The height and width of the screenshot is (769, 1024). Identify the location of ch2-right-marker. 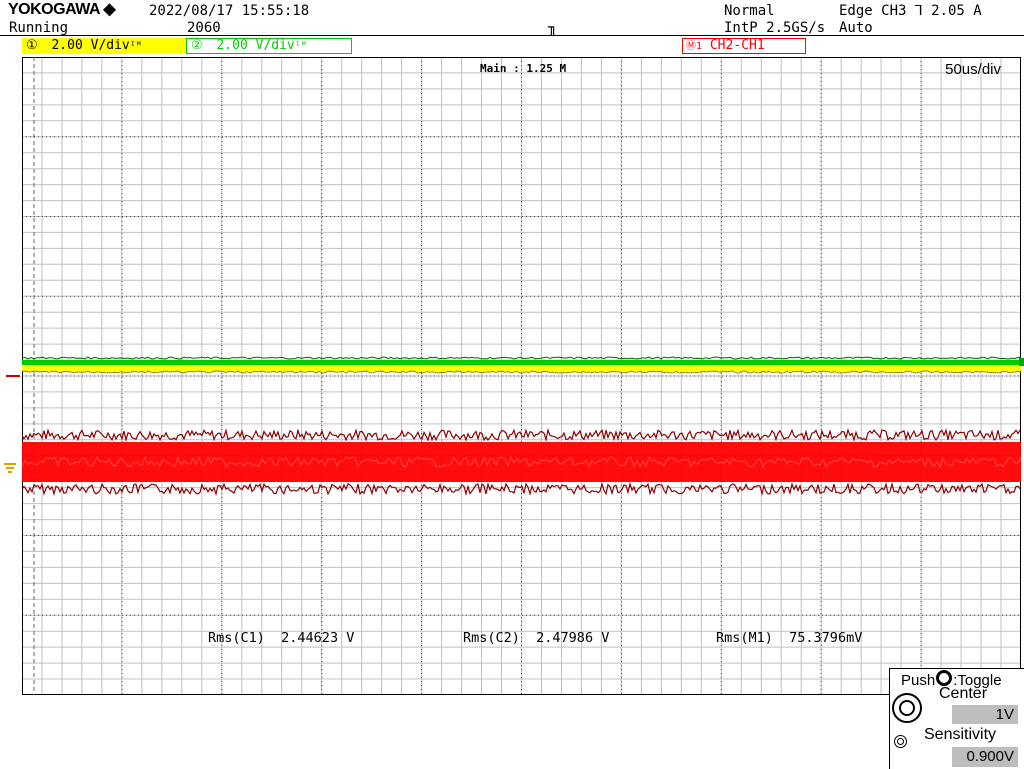
(1021, 362).